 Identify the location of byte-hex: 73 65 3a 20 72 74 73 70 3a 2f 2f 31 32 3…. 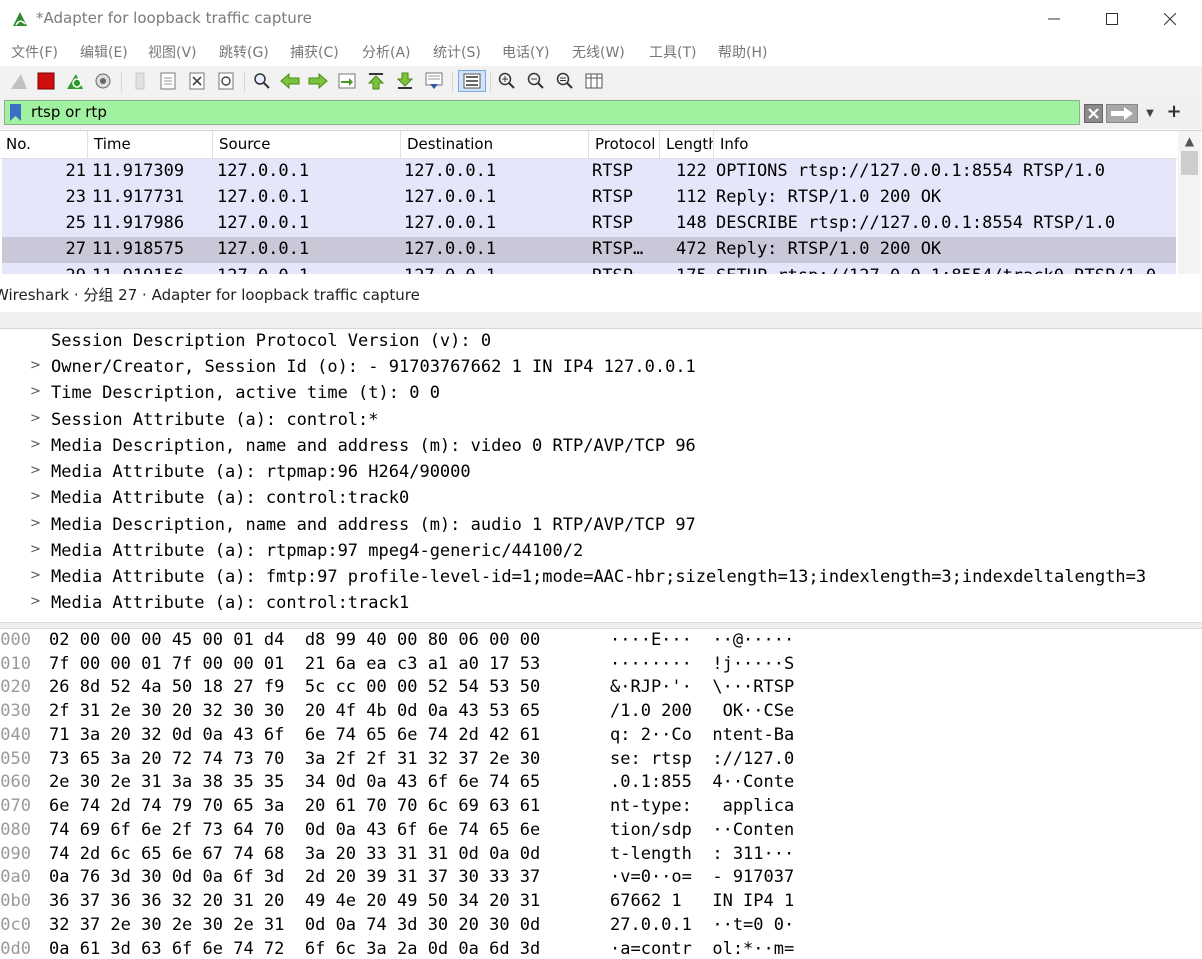
(294, 759).